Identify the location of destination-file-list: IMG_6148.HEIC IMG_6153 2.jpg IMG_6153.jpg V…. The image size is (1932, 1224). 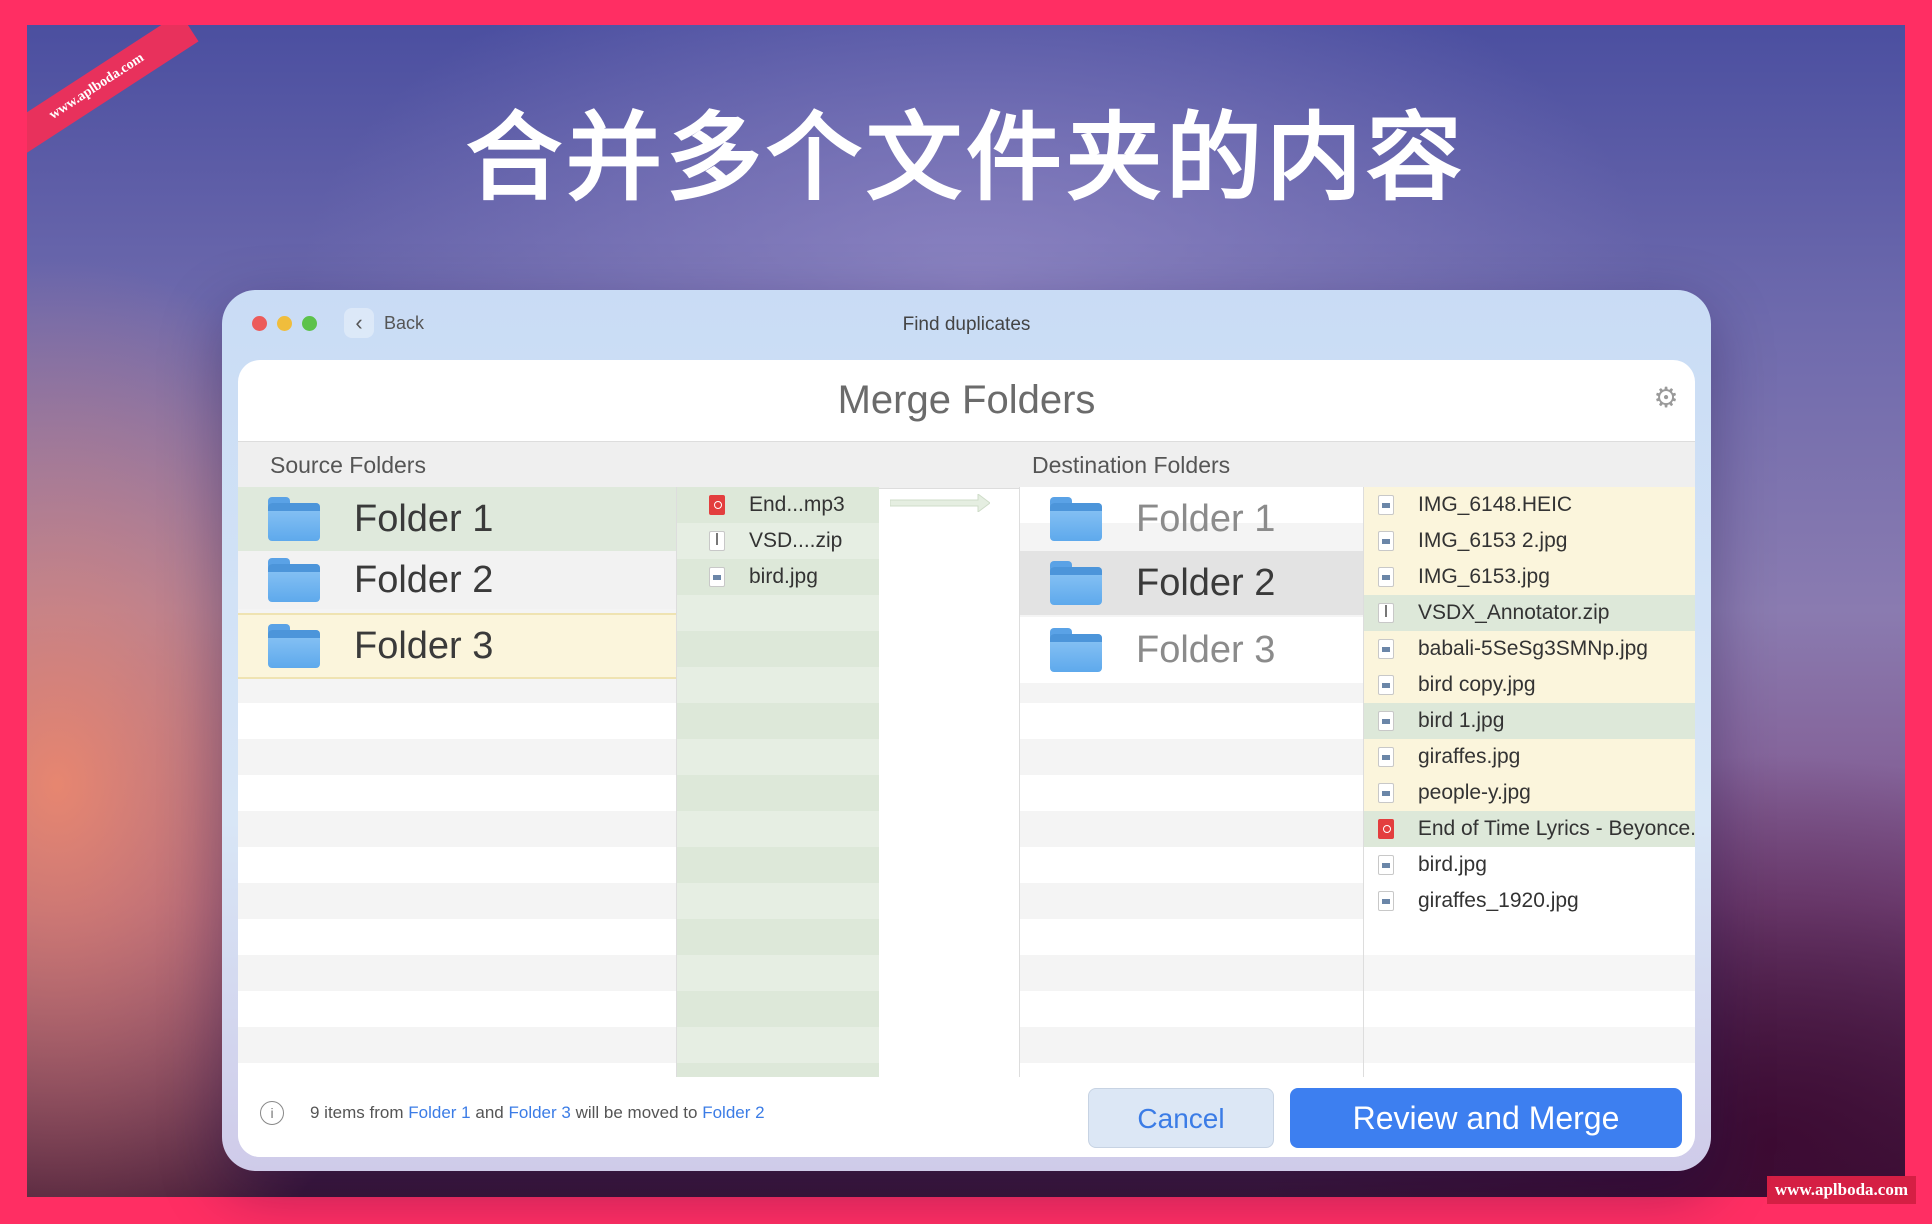
(1529, 782).